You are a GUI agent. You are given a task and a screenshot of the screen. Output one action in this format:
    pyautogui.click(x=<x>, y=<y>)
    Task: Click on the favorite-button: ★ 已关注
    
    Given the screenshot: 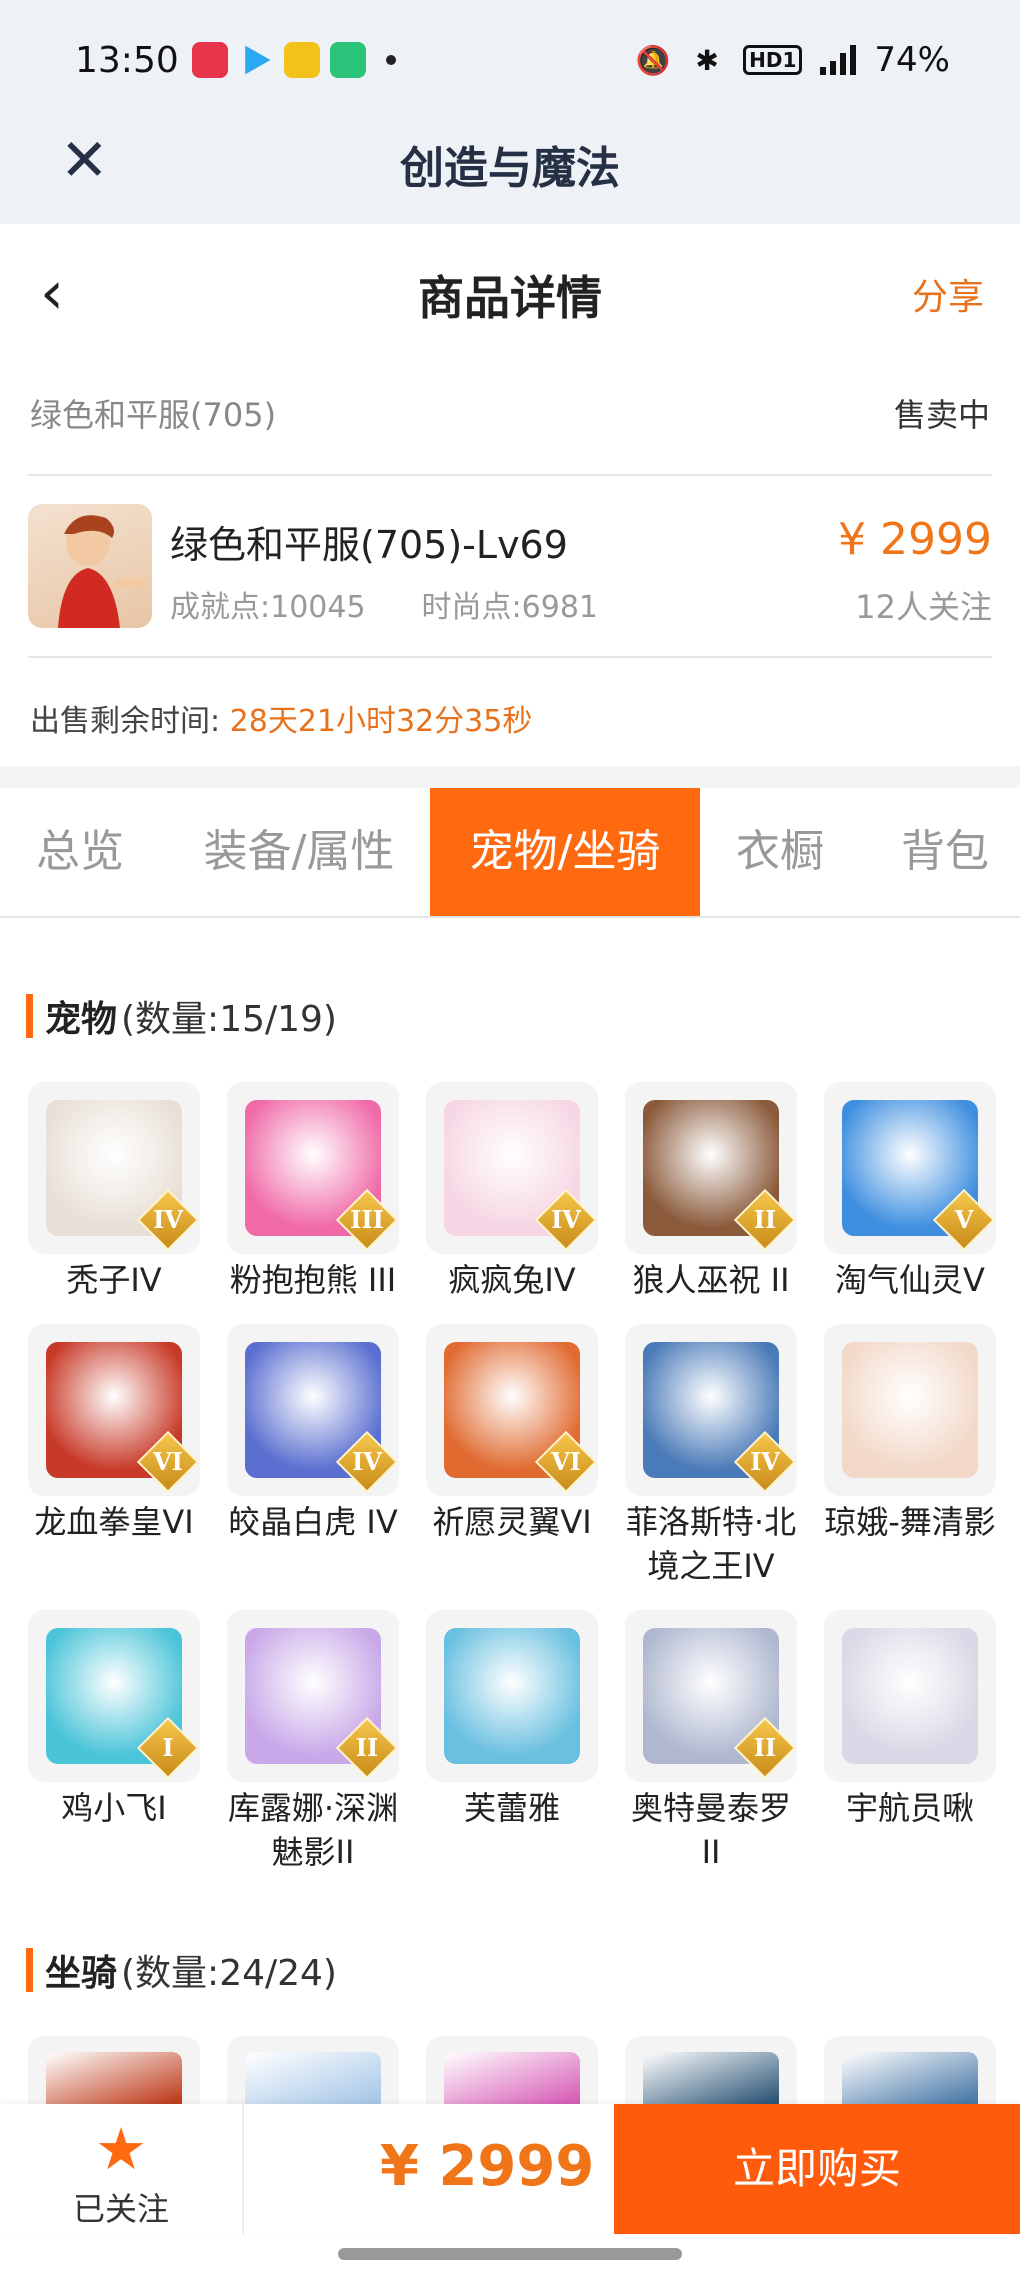 What is the action you would take?
    pyautogui.click(x=122, y=2169)
    